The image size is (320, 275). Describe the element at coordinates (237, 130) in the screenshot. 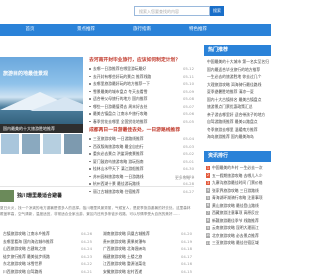

I see `list-item: 冬季旅游去哪里 温暖南方推荐` at that location.